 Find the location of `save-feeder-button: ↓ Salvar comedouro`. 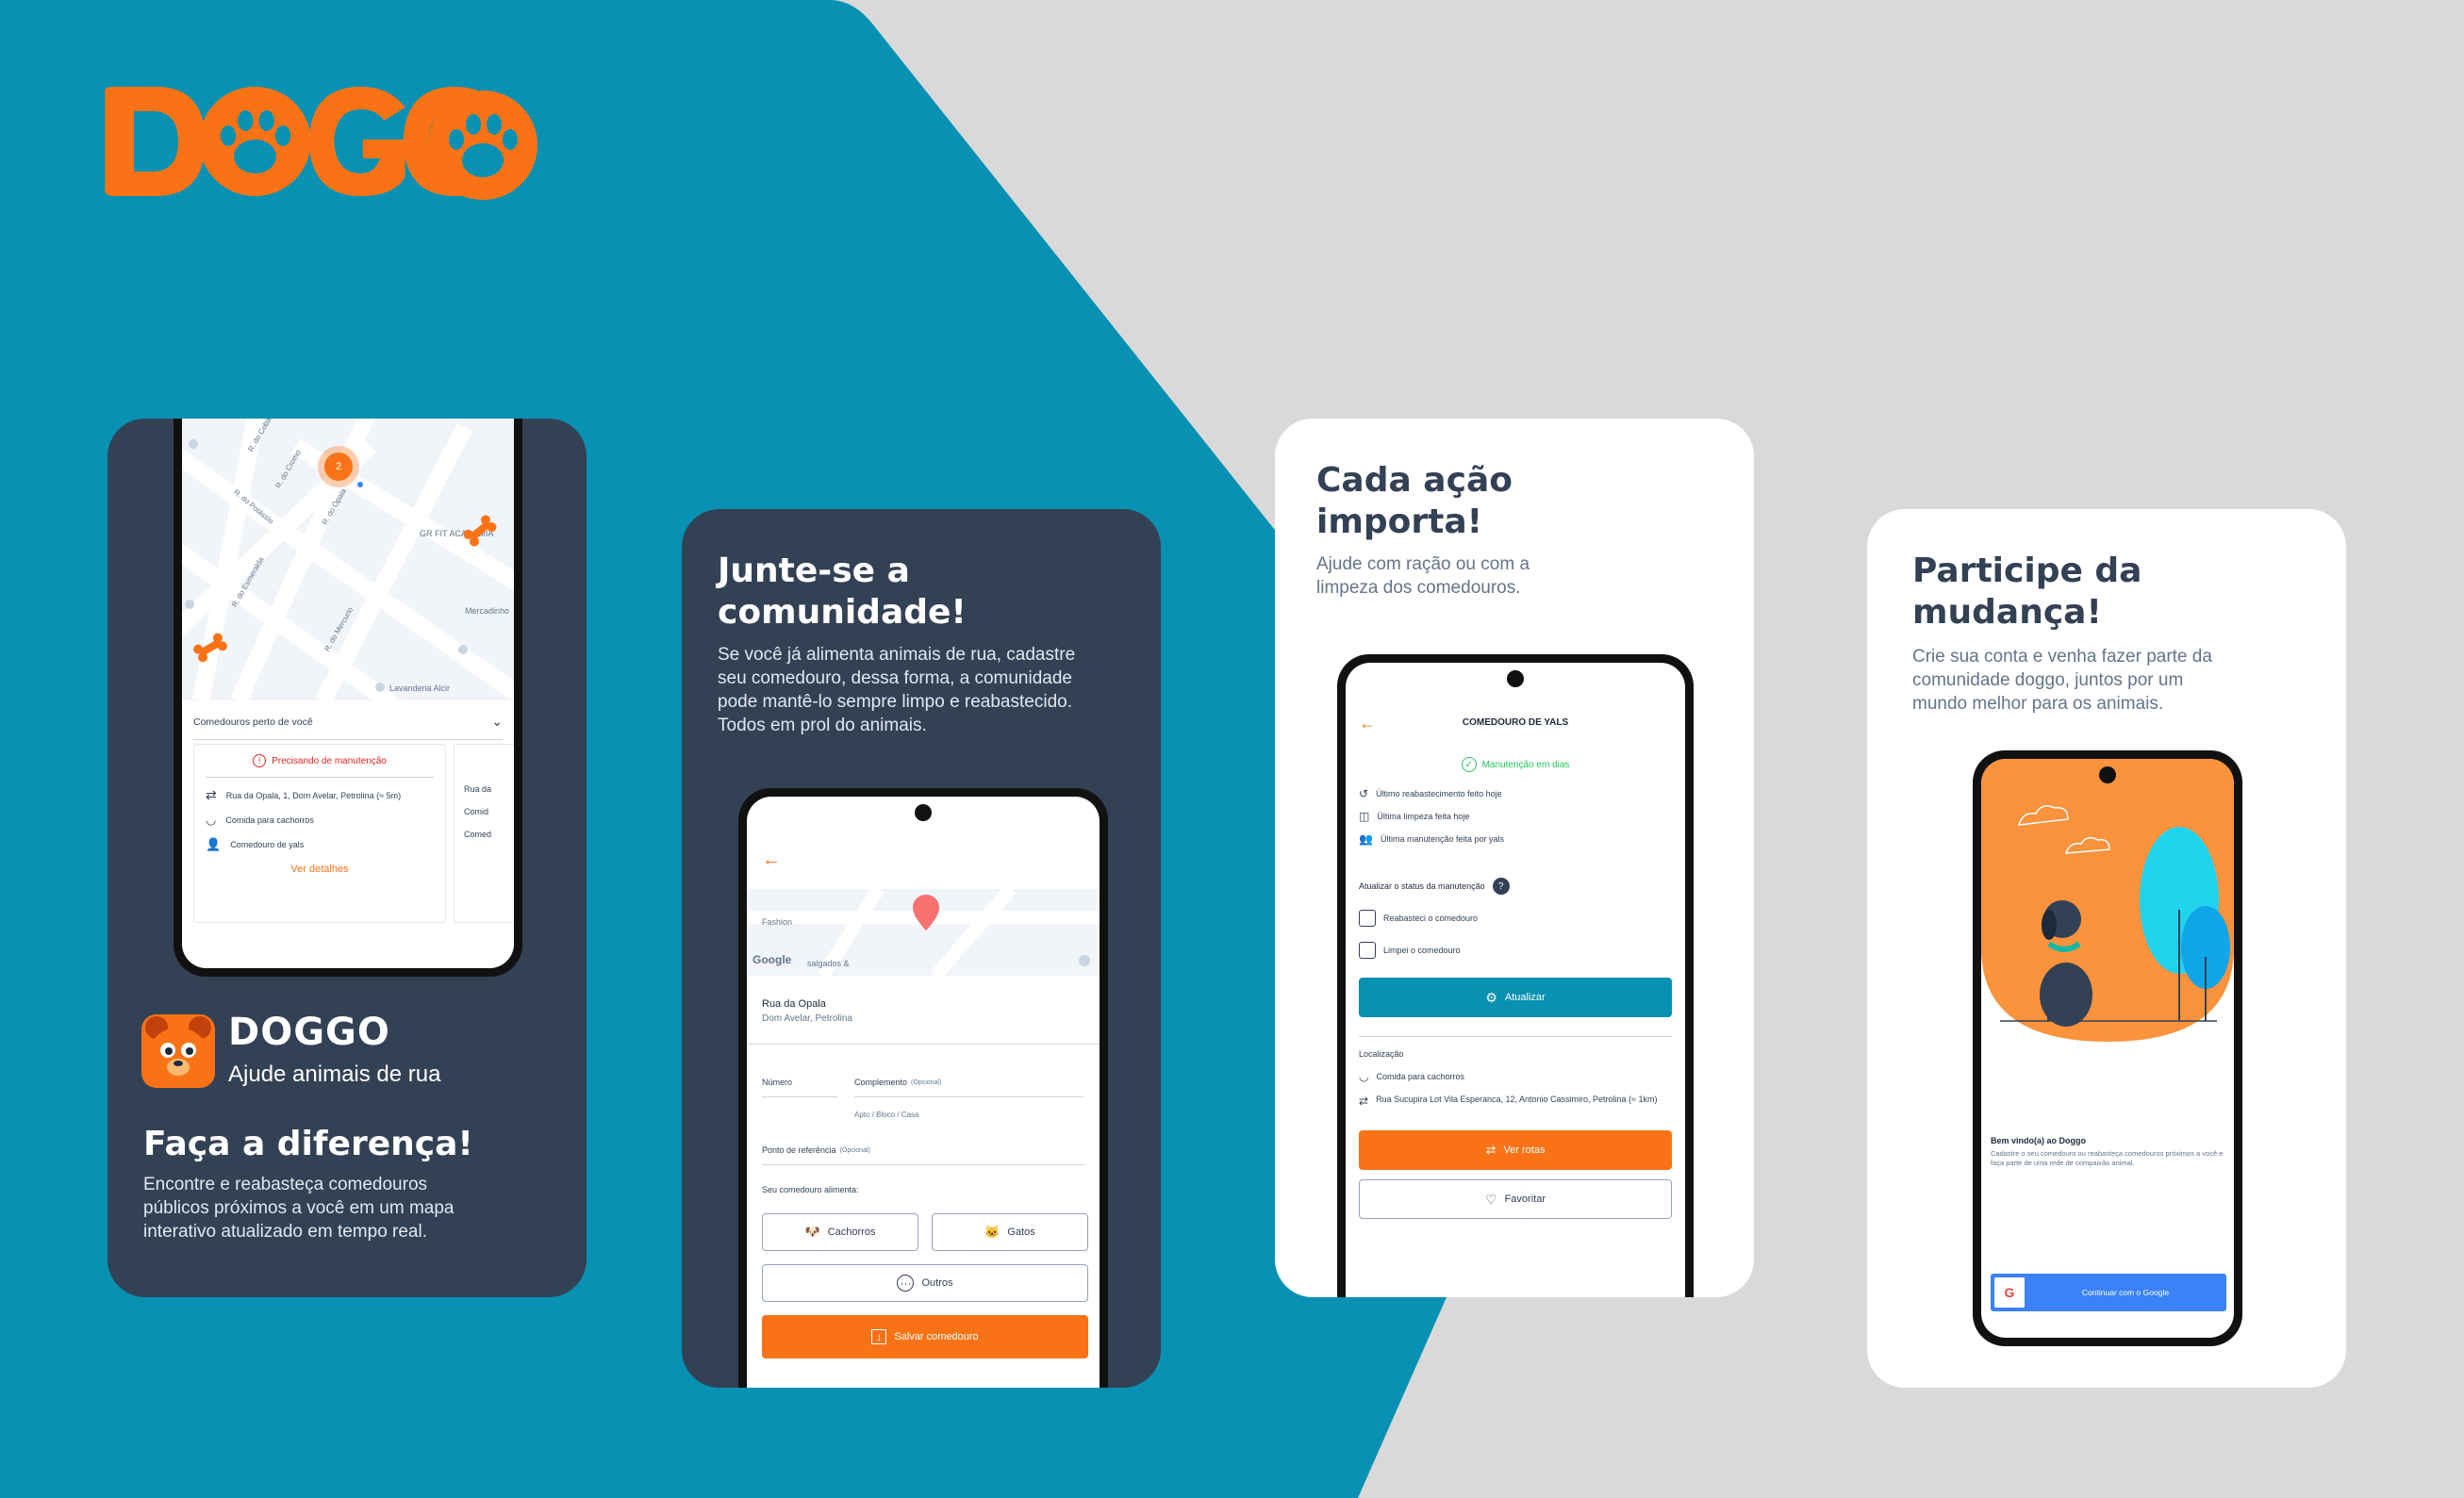

save-feeder-button: ↓ Salvar comedouro is located at coordinates (925, 1336).